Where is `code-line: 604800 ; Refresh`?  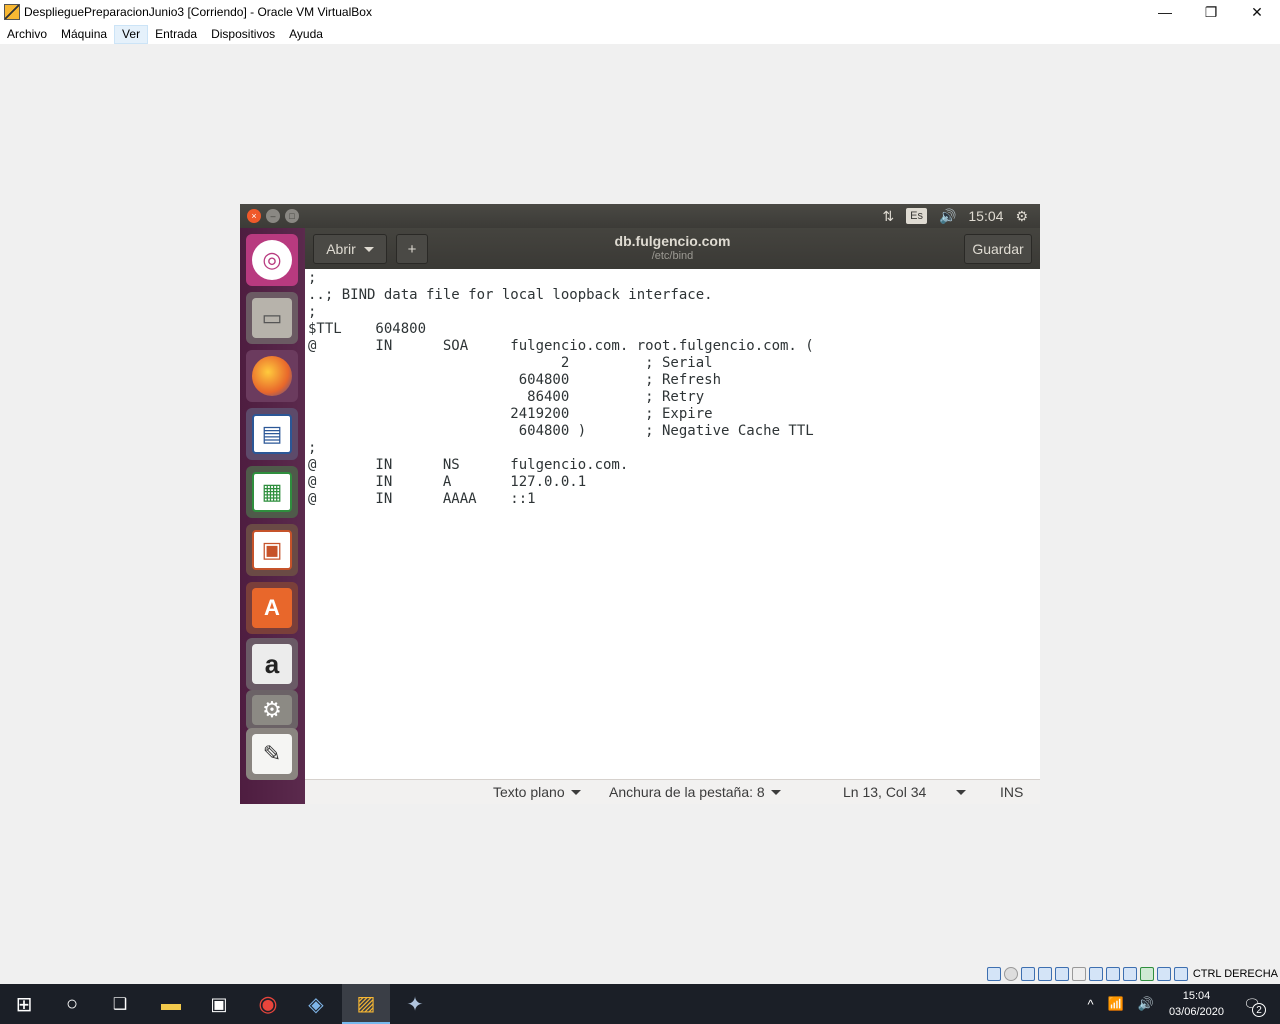
code-line: 604800 ; Refresh is located at coordinates (515, 380).